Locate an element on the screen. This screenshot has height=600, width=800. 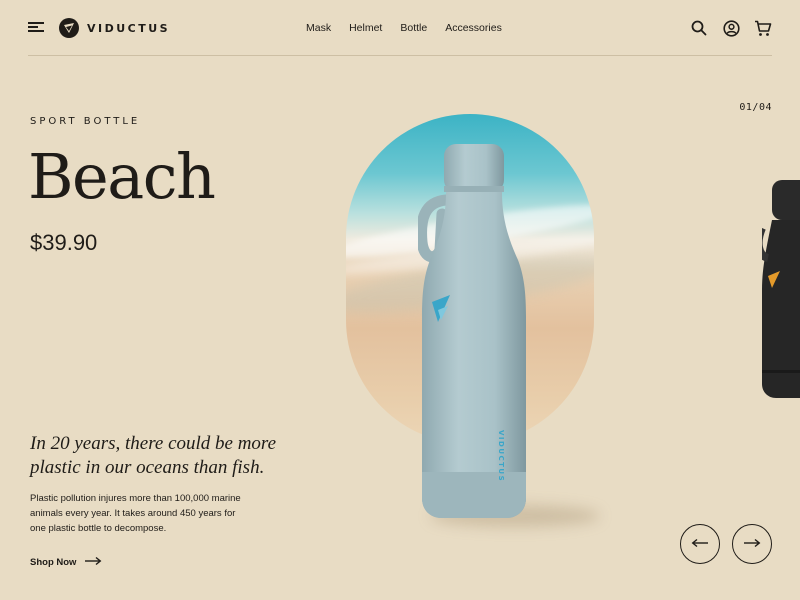
nav-item-accessories: Accessories is located at coordinates (473, 28).